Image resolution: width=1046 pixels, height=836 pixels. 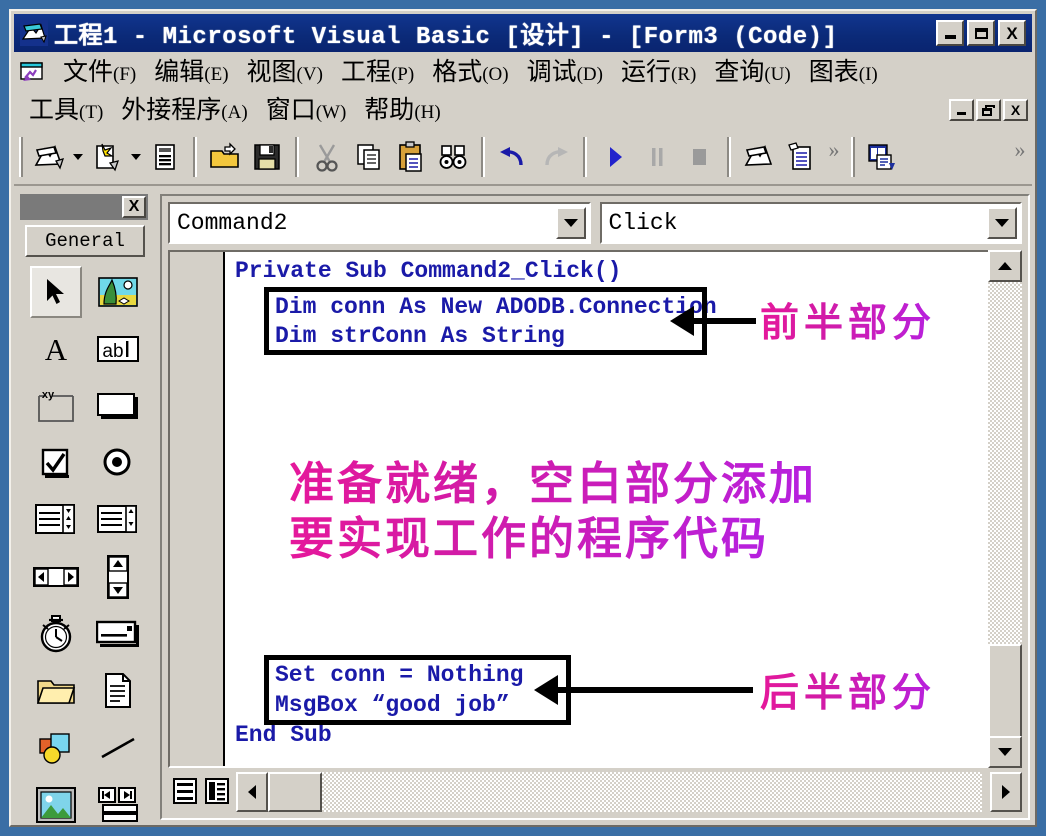 What do you see at coordinates (191, 72) in the screenshot?
I see `menu-item-edit: 编辑(E)` at bounding box center [191, 72].